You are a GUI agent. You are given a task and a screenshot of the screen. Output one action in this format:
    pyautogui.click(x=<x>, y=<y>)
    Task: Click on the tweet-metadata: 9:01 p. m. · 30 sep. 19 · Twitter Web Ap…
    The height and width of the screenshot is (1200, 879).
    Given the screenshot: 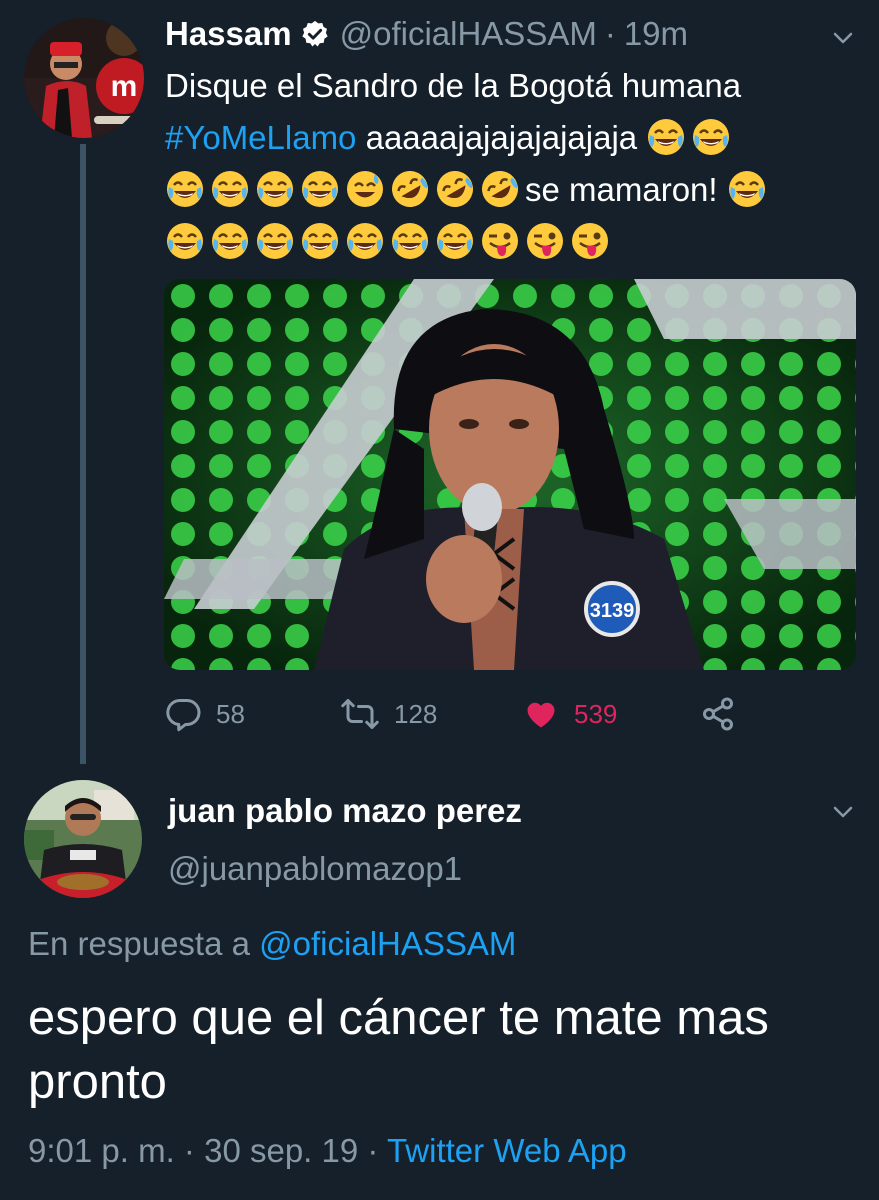 What is the action you would take?
    pyautogui.click(x=327, y=1151)
    